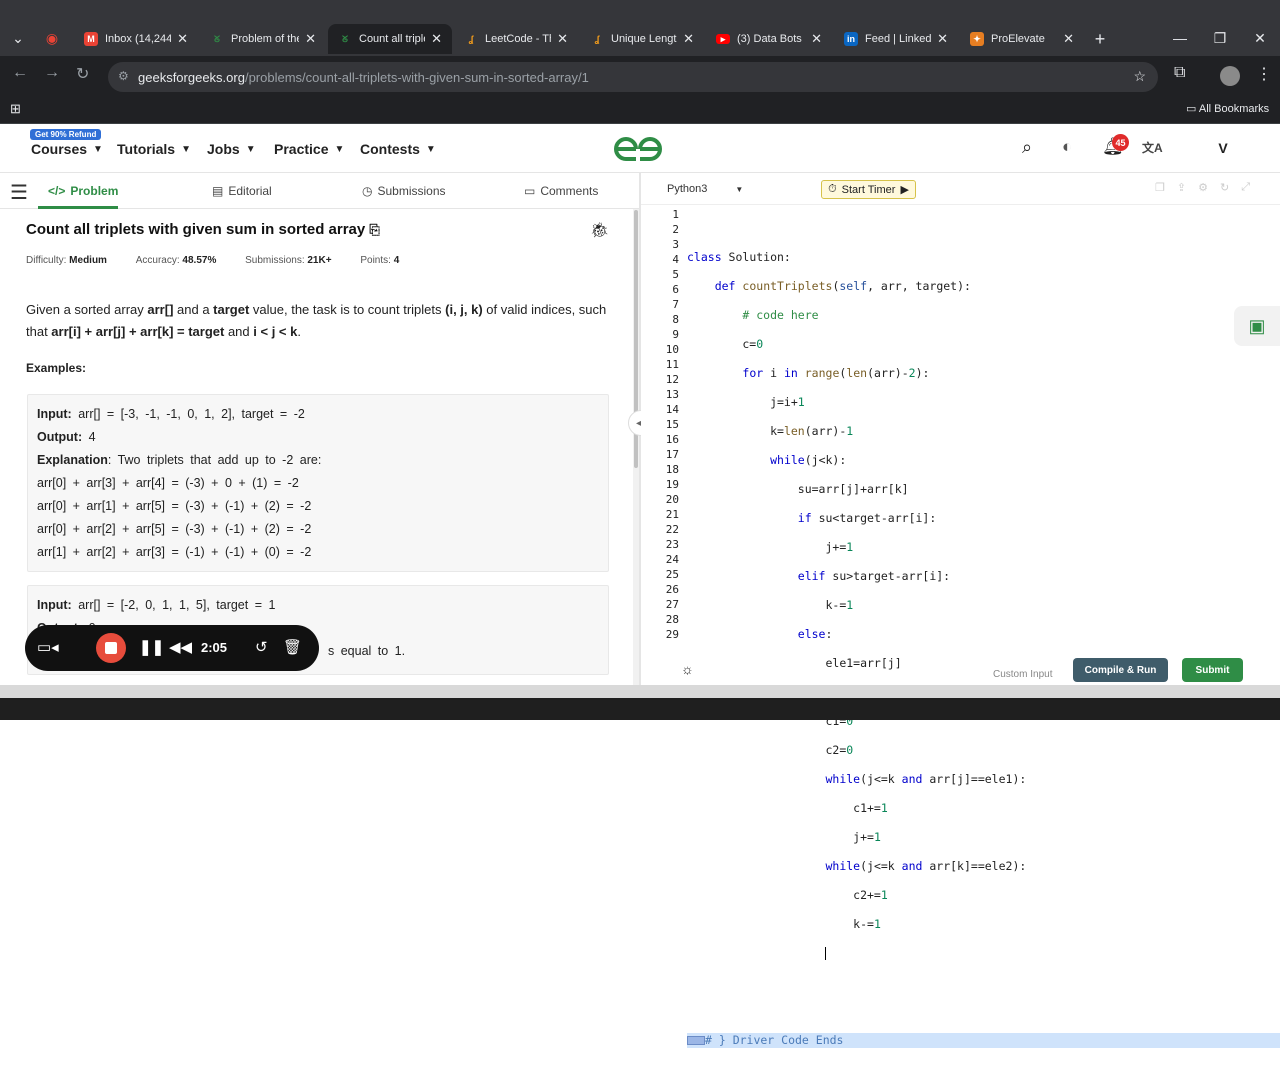  What do you see at coordinates (1067, 147) in the screenshot?
I see `dark-mode-icon: ◐` at bounding box center [1067, 147].